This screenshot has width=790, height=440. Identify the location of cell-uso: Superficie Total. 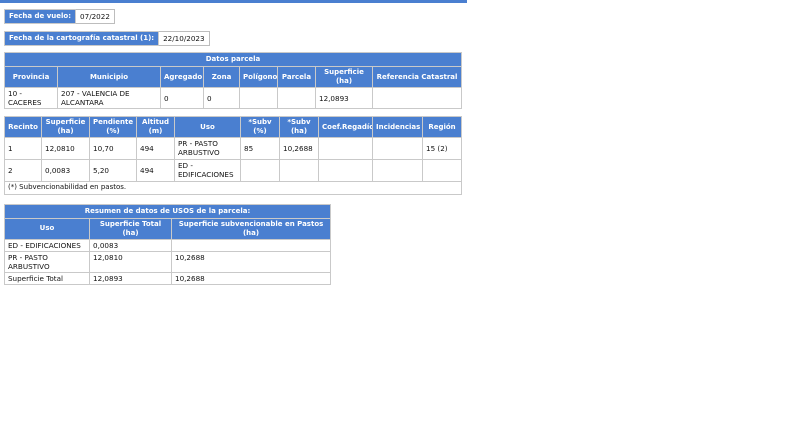
(47, 278).